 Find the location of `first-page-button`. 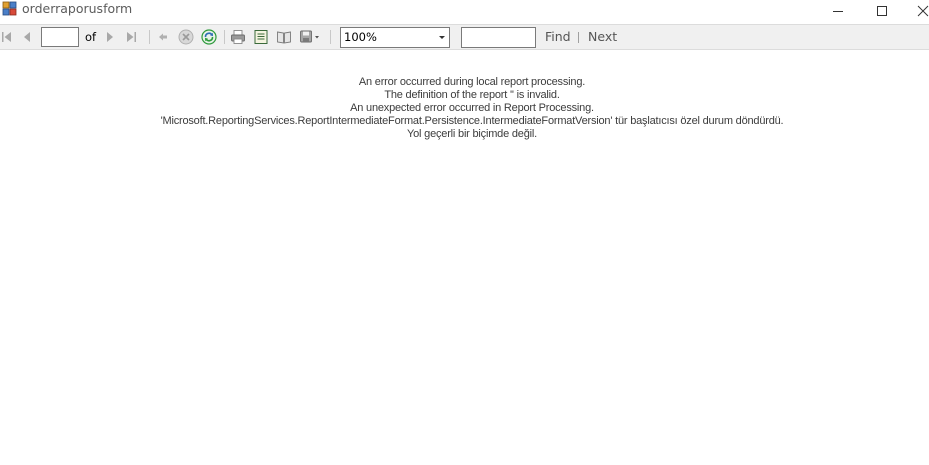

first-page-button is located at coordinates (7, 37).